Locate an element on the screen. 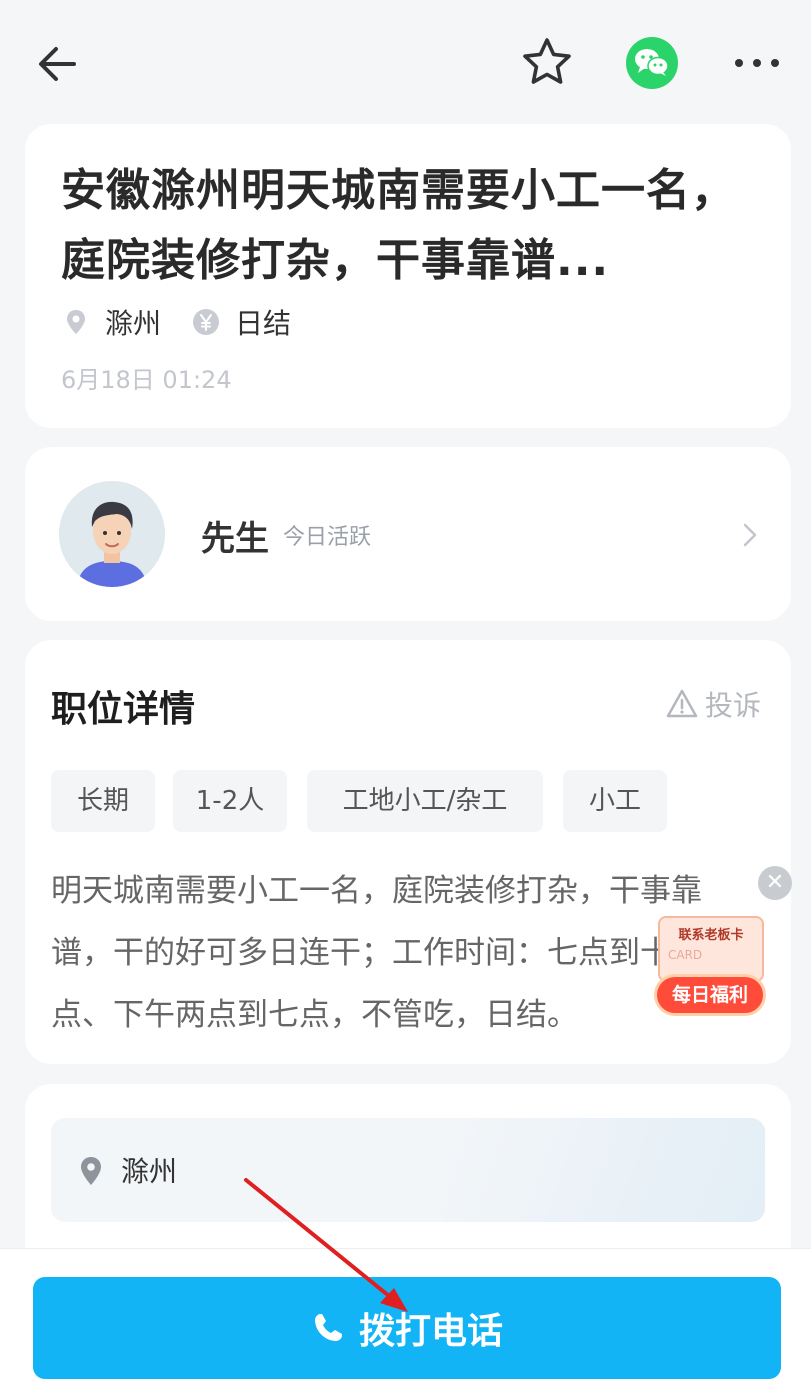 This screenshot has height=1387, width=811. map-decoration is located at coordinates (605, 1170).